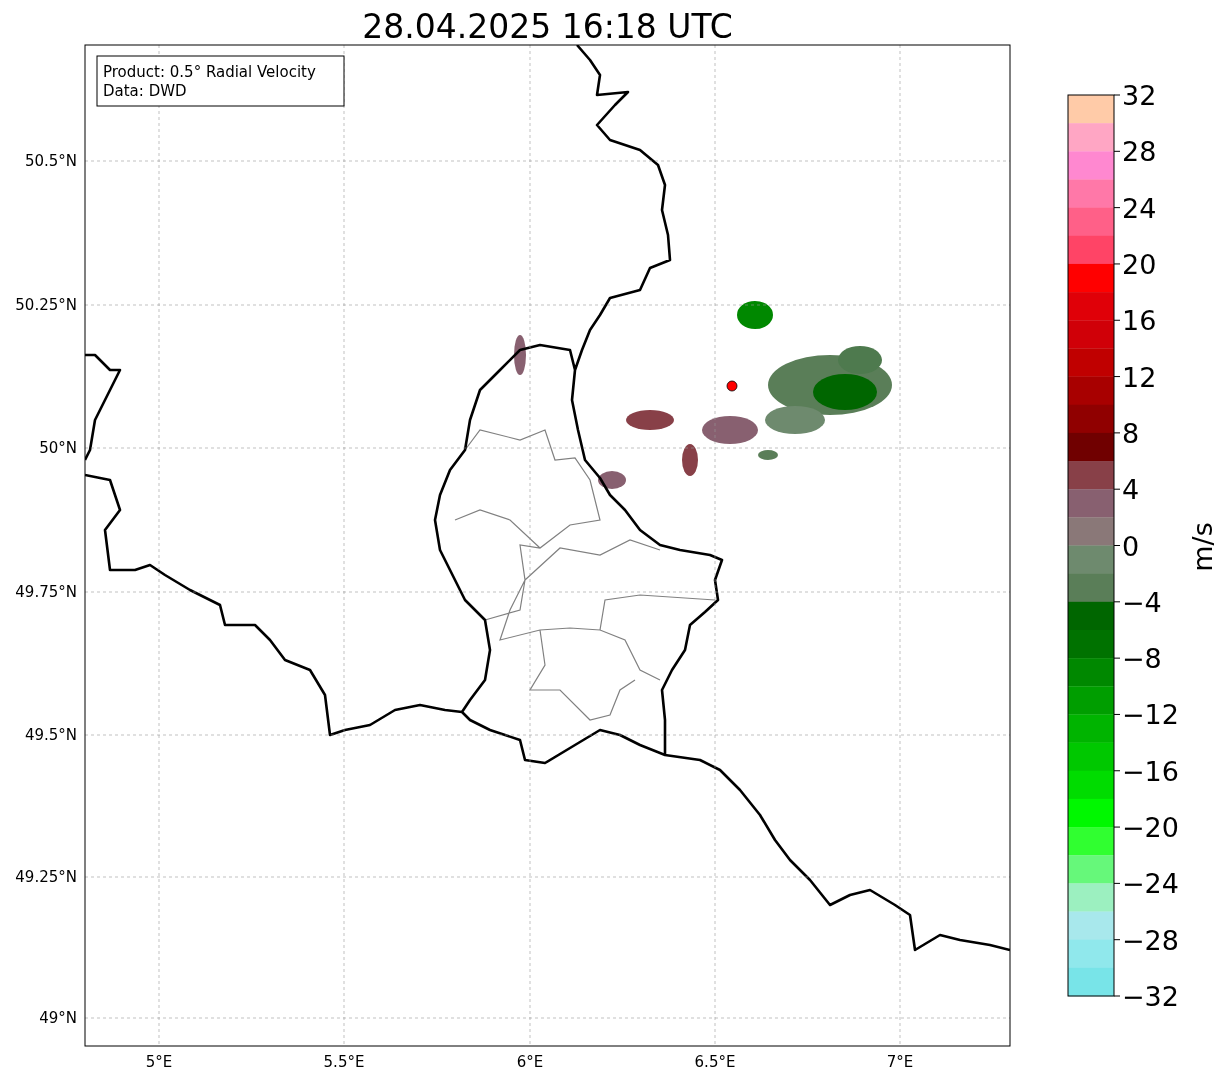  I want to click on colorbar-tick-label: −24, so click(1150, 884).